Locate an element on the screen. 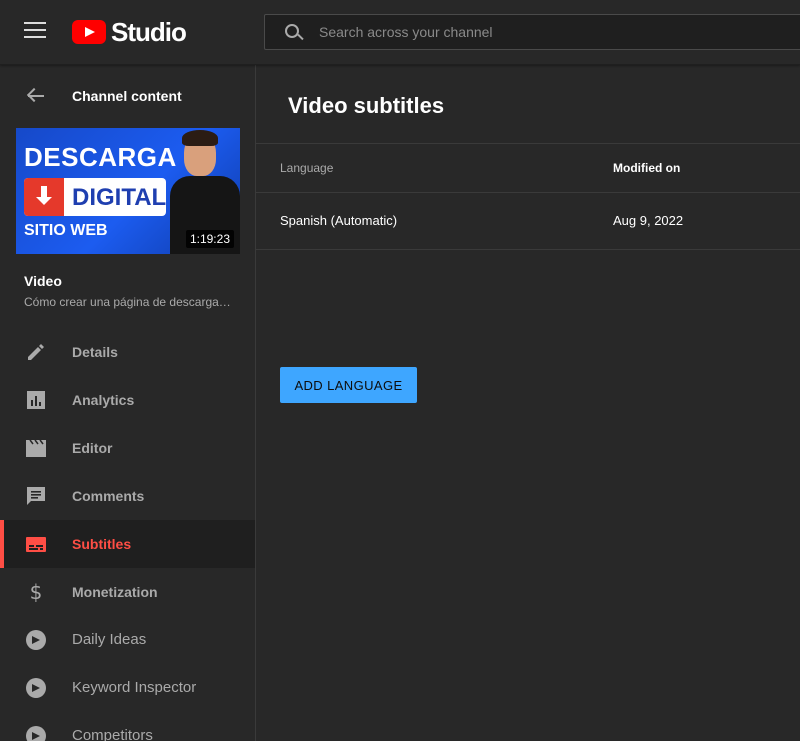  back-row: Channel content is located at coordinates (127, 96).